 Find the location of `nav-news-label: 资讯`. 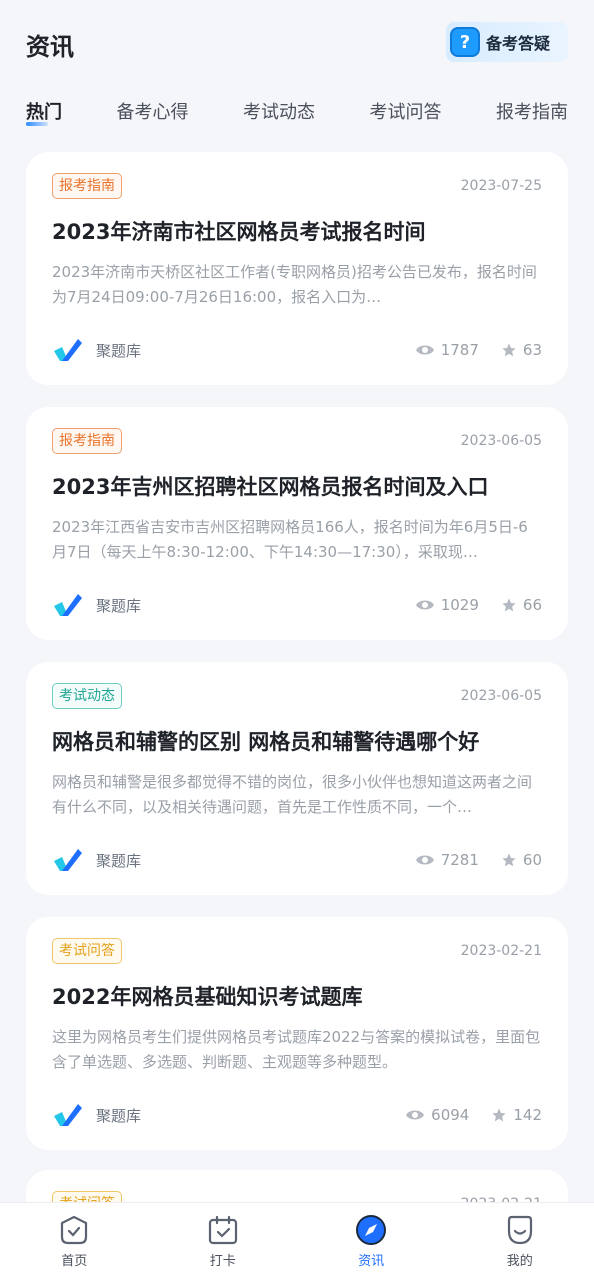

nav-news-label: 资讯 is located at coordinates (371, 1261).